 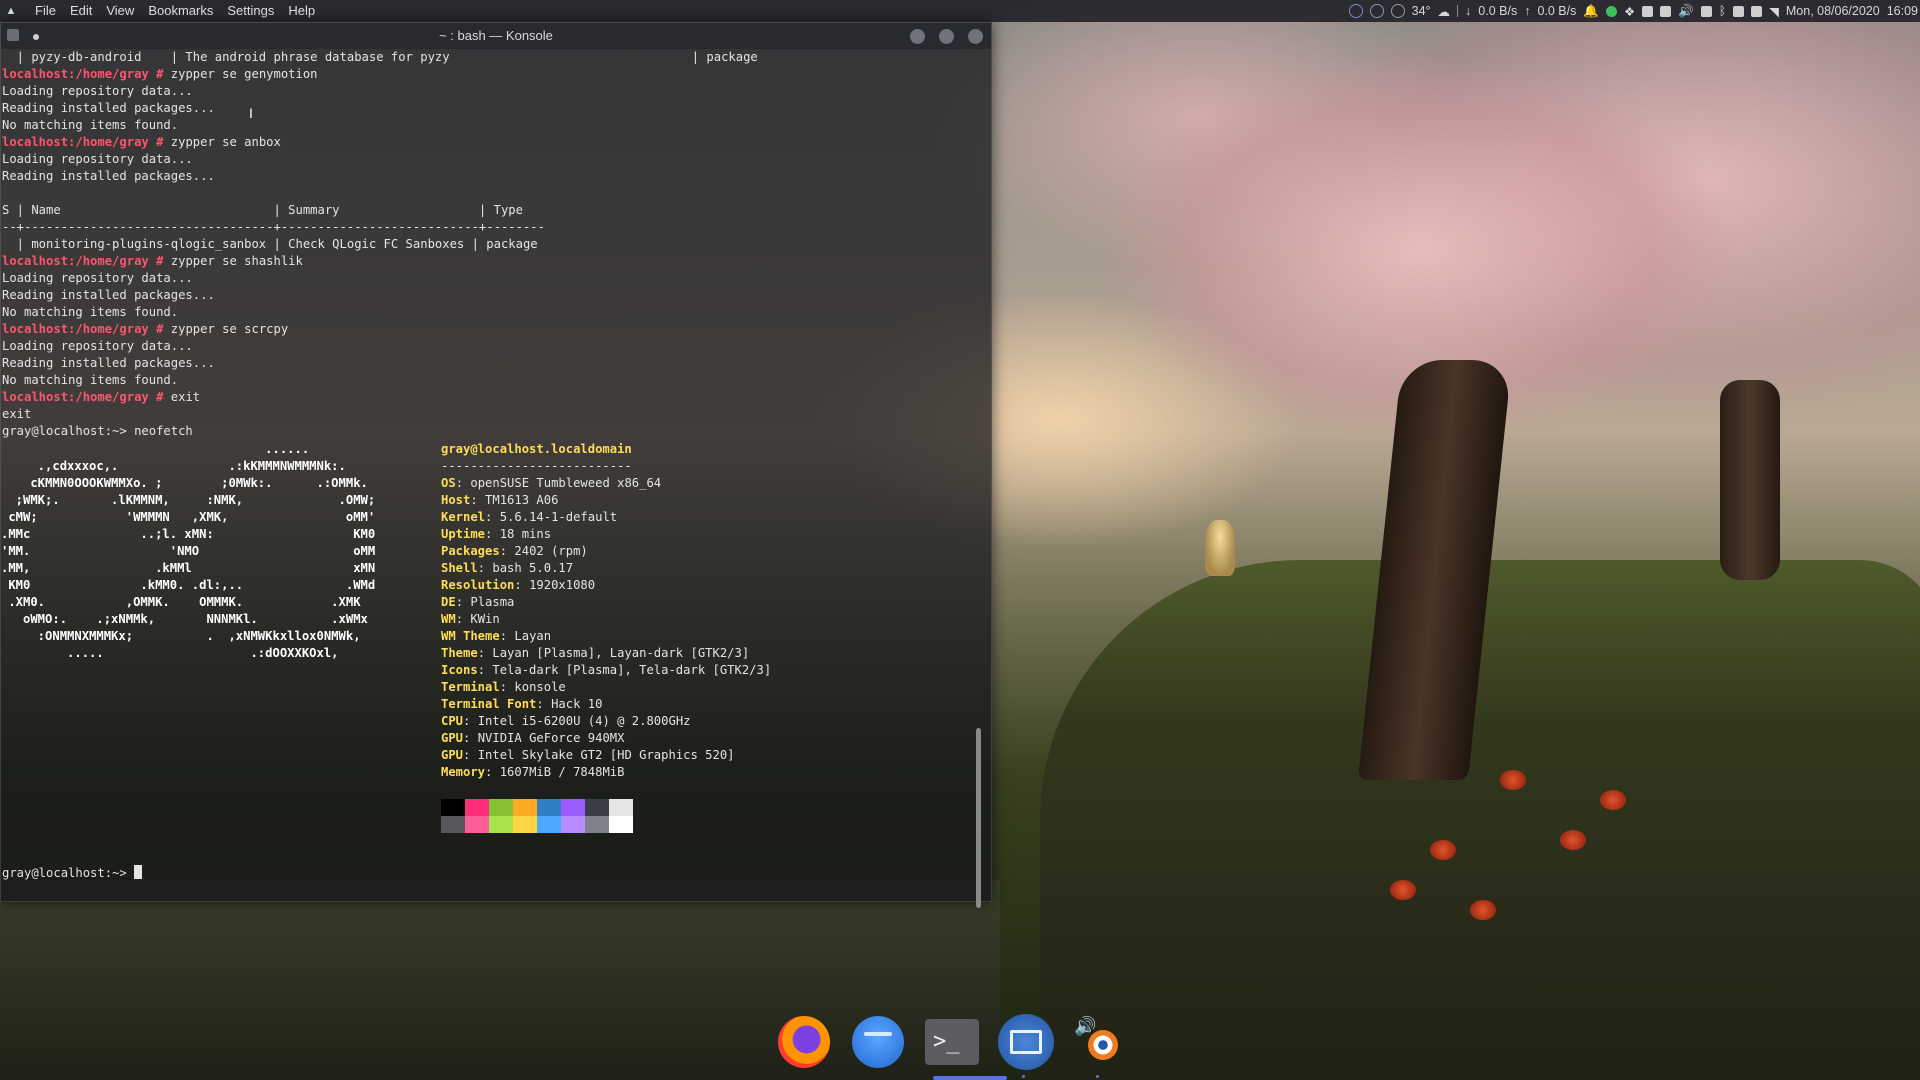 I want to click on dock-remote-desktop, so click(x=1026, y=1046).